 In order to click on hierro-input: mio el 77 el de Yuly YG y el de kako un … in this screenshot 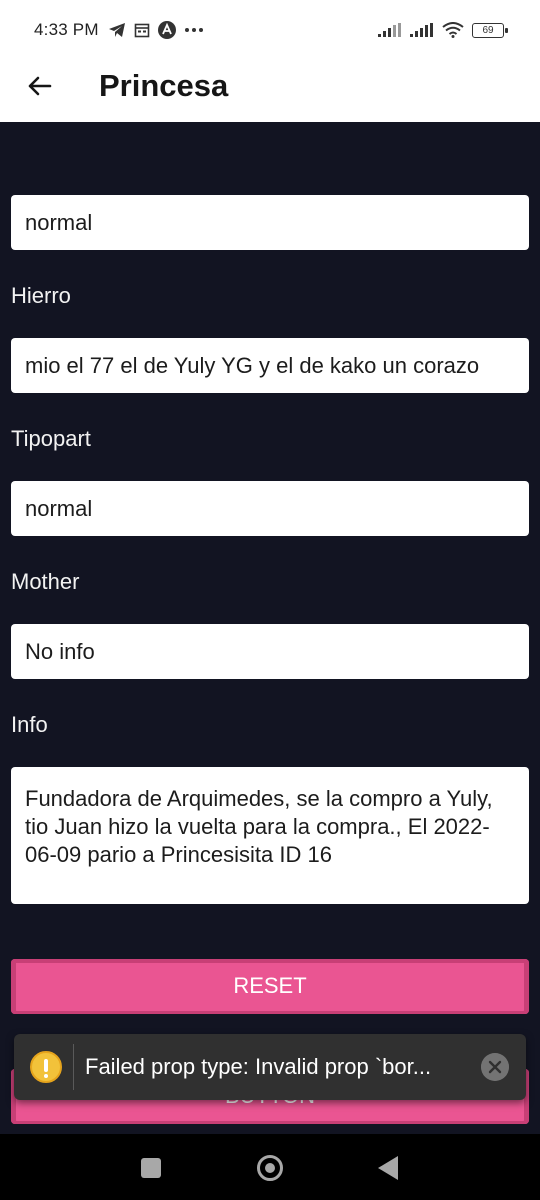, I will do `click(270, 365)`.